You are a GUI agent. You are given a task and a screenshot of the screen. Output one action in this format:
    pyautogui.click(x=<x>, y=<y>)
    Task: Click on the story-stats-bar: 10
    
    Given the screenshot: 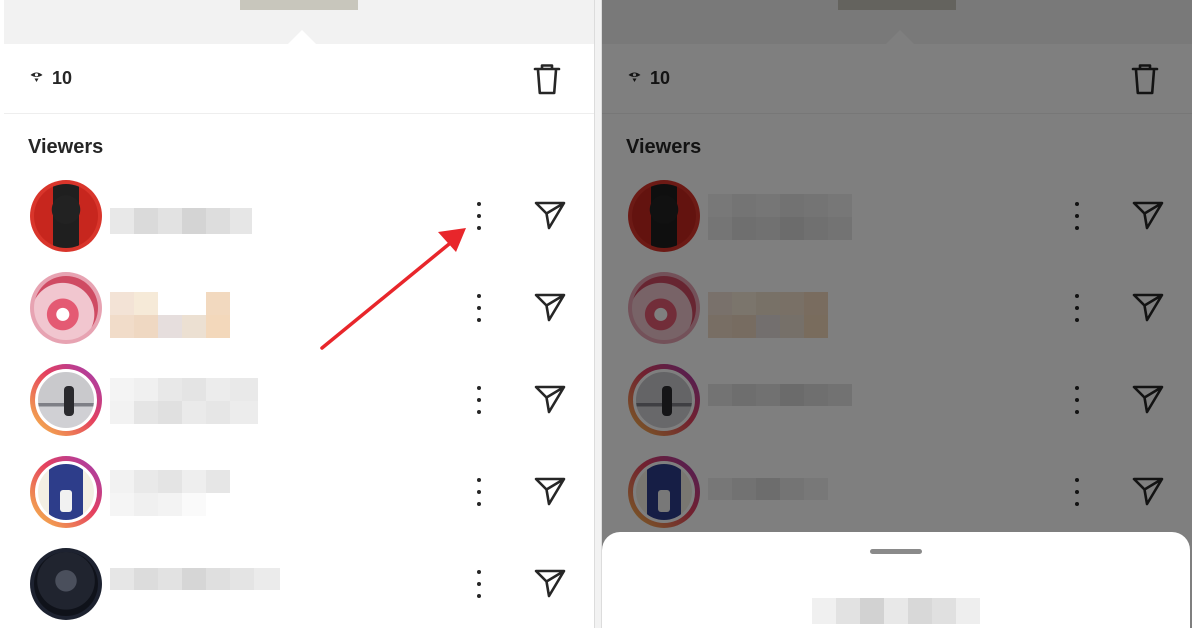 What is the action you would take?
    pyautogui.click(x=299, y=79)
    